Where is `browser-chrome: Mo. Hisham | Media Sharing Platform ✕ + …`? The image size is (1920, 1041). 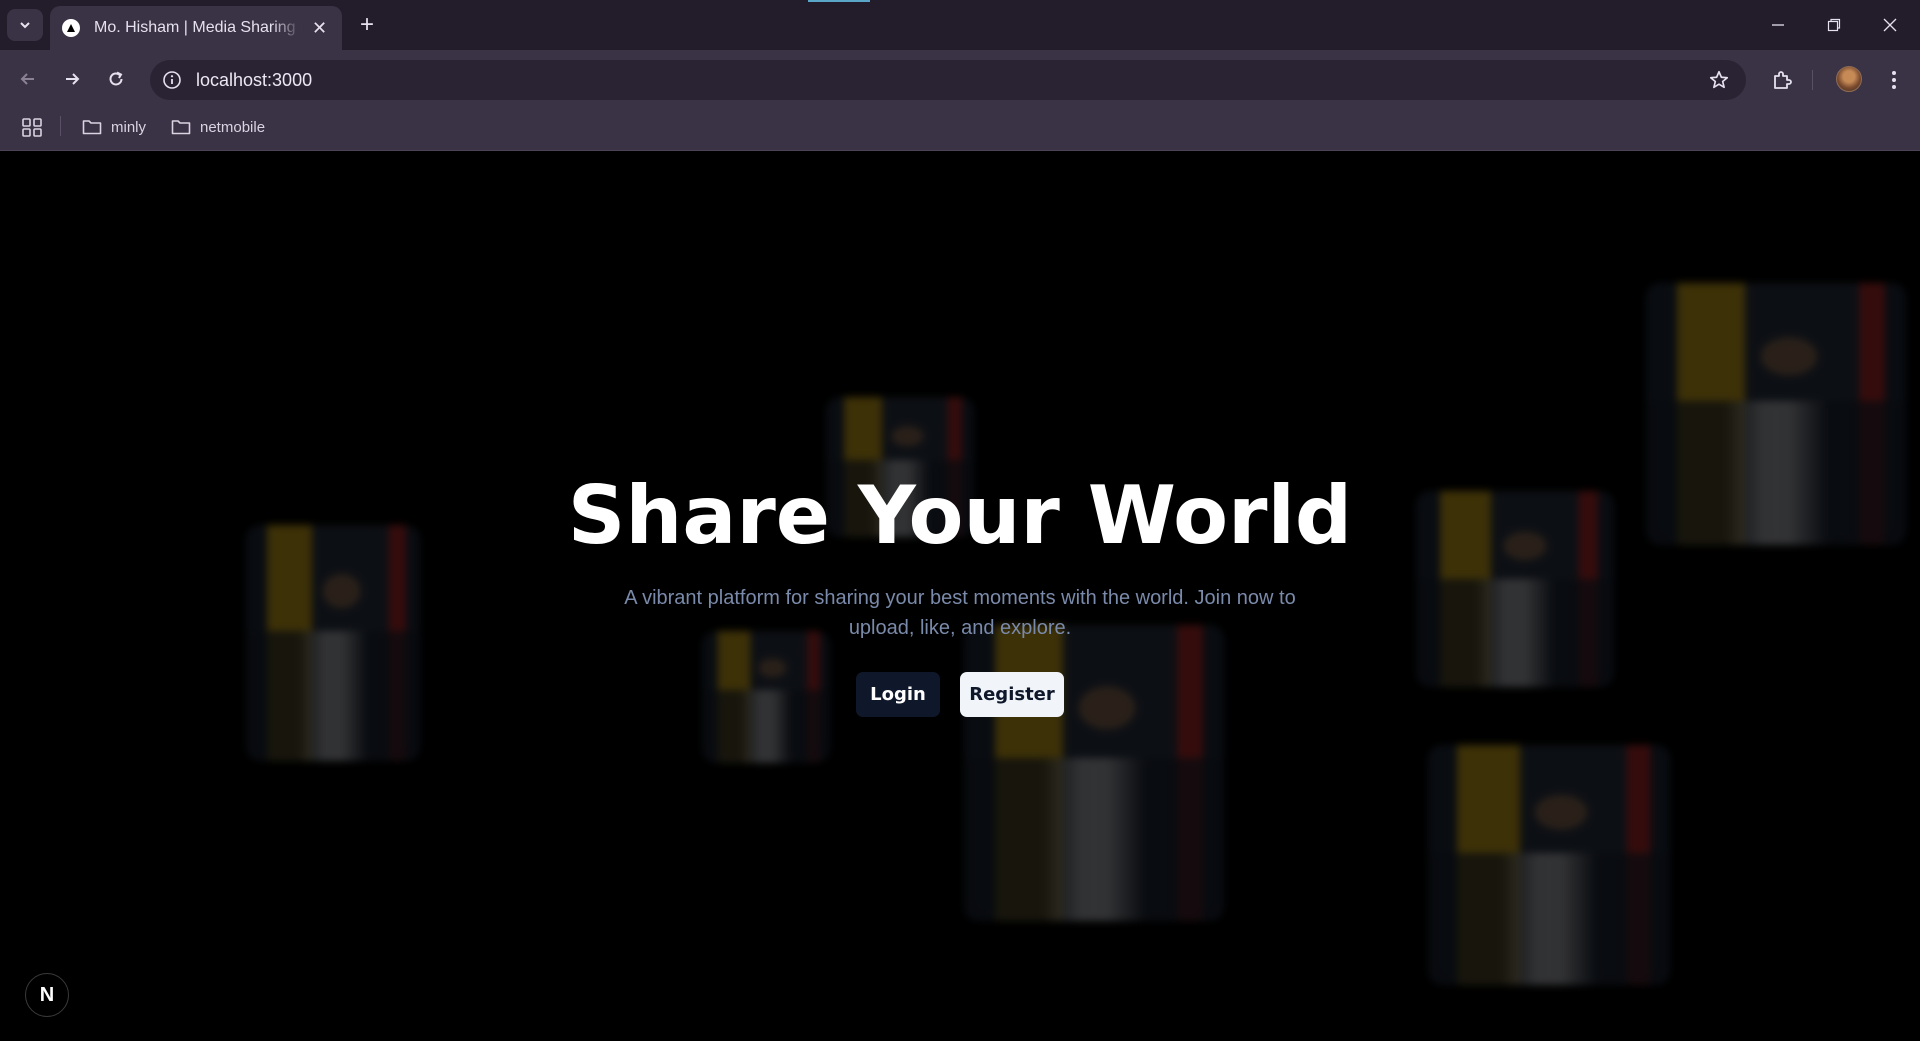 browser-chrome: Mo. Hisham | Media Sharing Platform ✕ + … is located at coordinates (960, 75).